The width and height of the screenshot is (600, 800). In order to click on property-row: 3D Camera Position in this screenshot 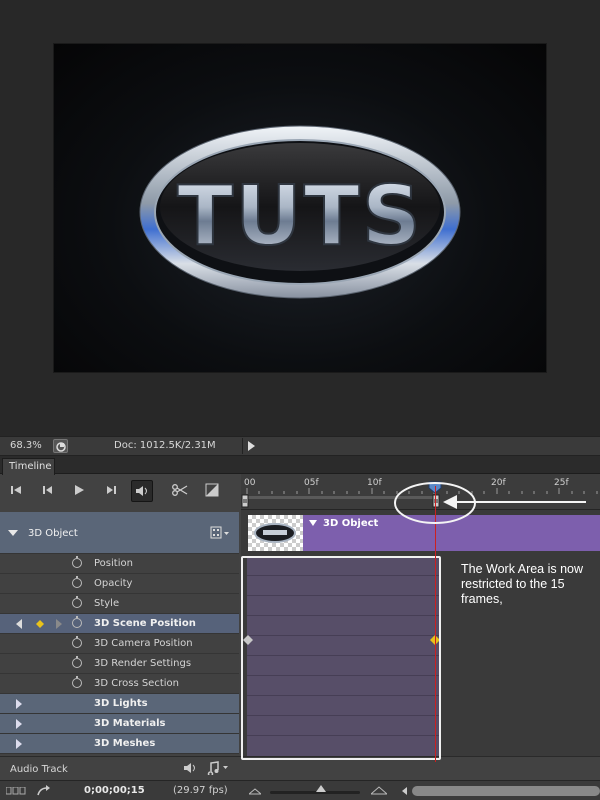, I will do `click(119, 644)`.